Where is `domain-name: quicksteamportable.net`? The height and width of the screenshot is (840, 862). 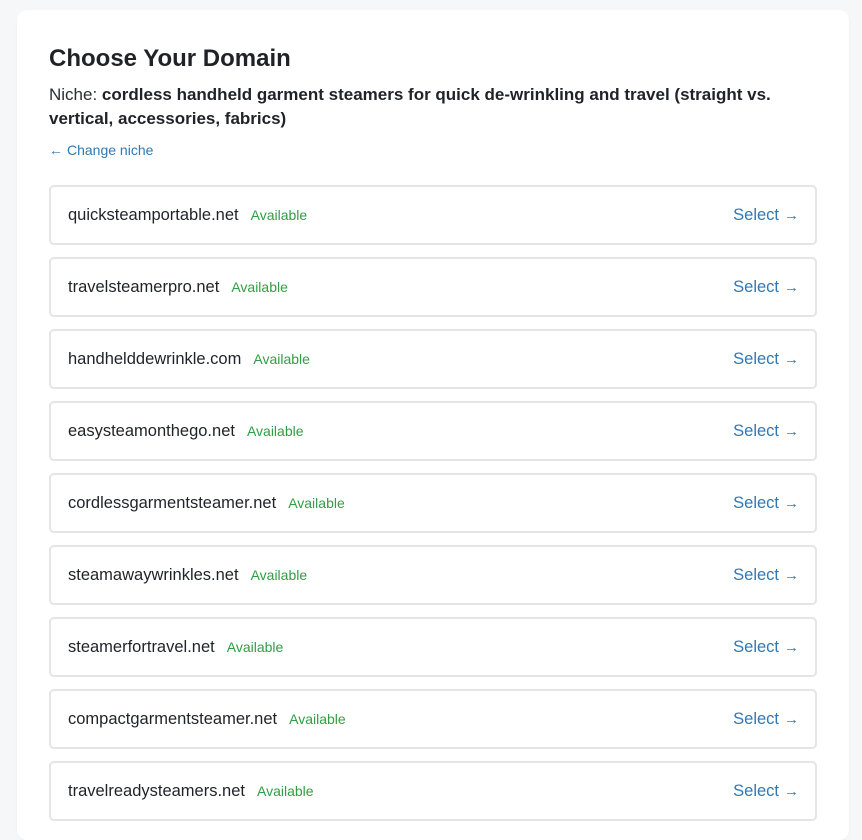
domain-name: quicksteamportable.net is located at coordinates (153, 214).